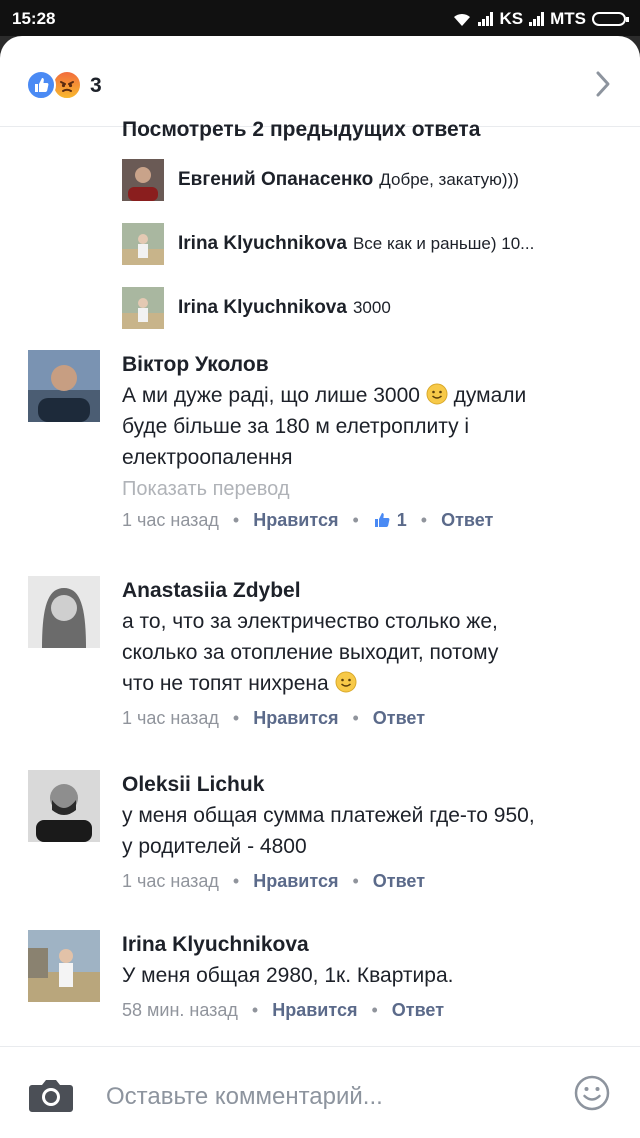  I want to click on carrier-1: KS, so click(511, 18).